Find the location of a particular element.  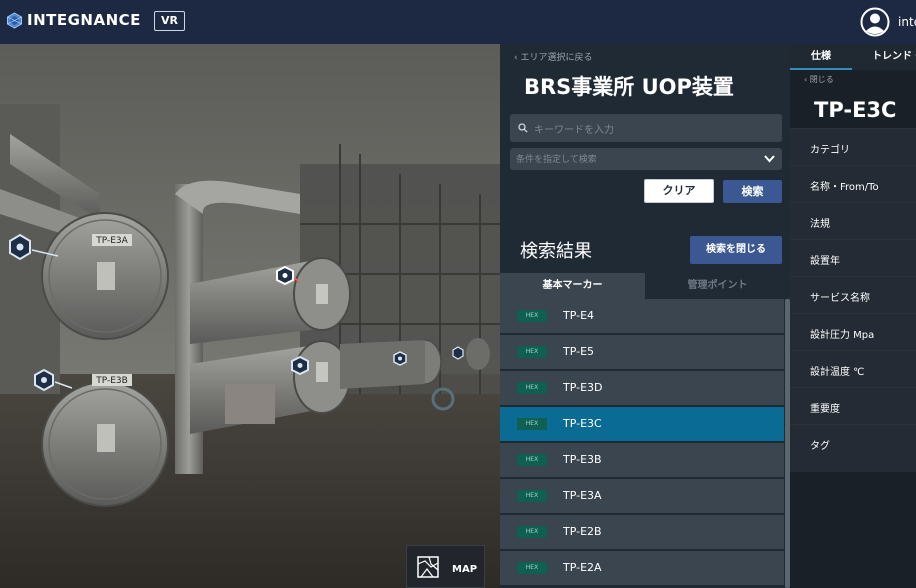

property-label: タグ is located at coordinates (820, 446).